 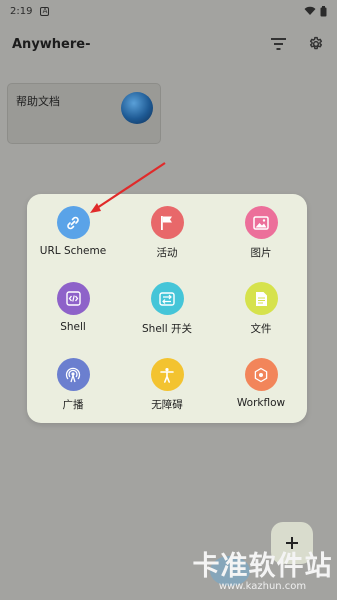 I want to click on help-doc-card: 帮助文档, so click(x=84, y=113).